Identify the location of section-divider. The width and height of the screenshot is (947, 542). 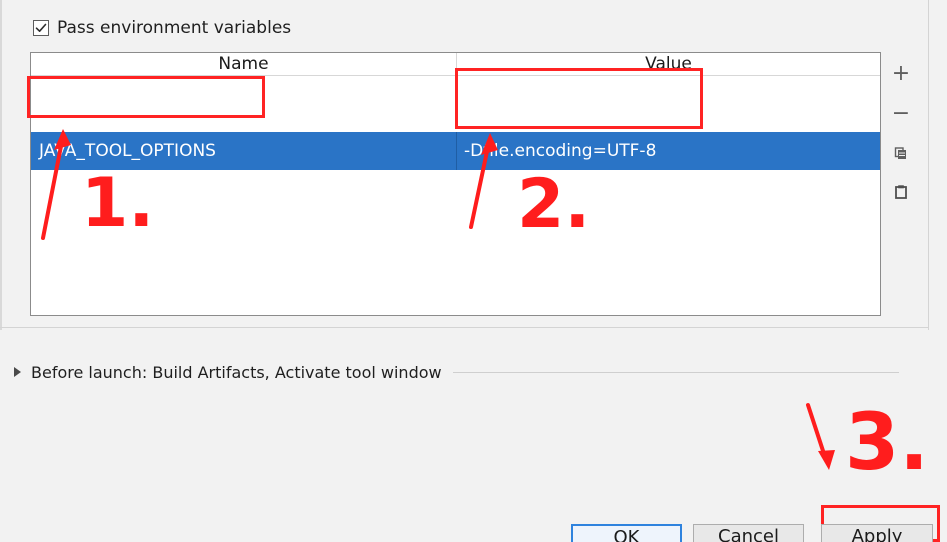
(464, 327).